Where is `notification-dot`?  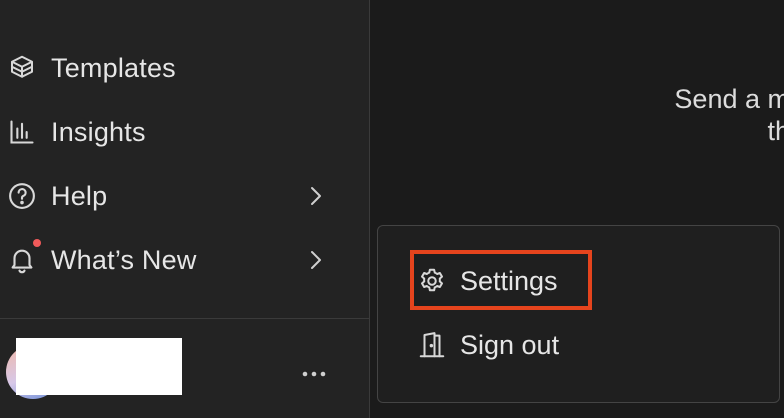 notification-dot is located at coordinates (37, 243).